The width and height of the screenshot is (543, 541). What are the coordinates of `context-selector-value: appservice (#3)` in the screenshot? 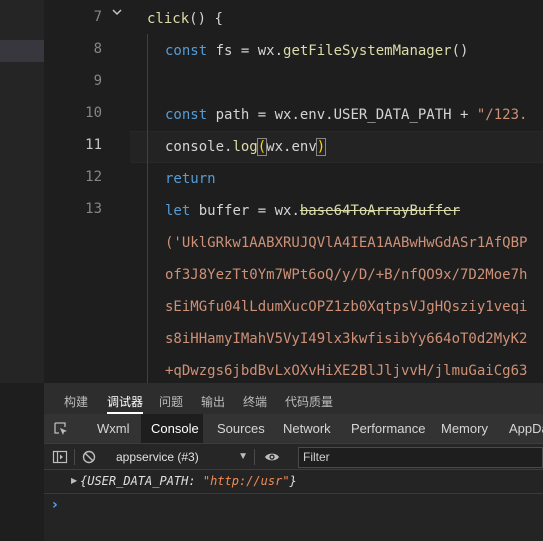 It's located at (157, 457).